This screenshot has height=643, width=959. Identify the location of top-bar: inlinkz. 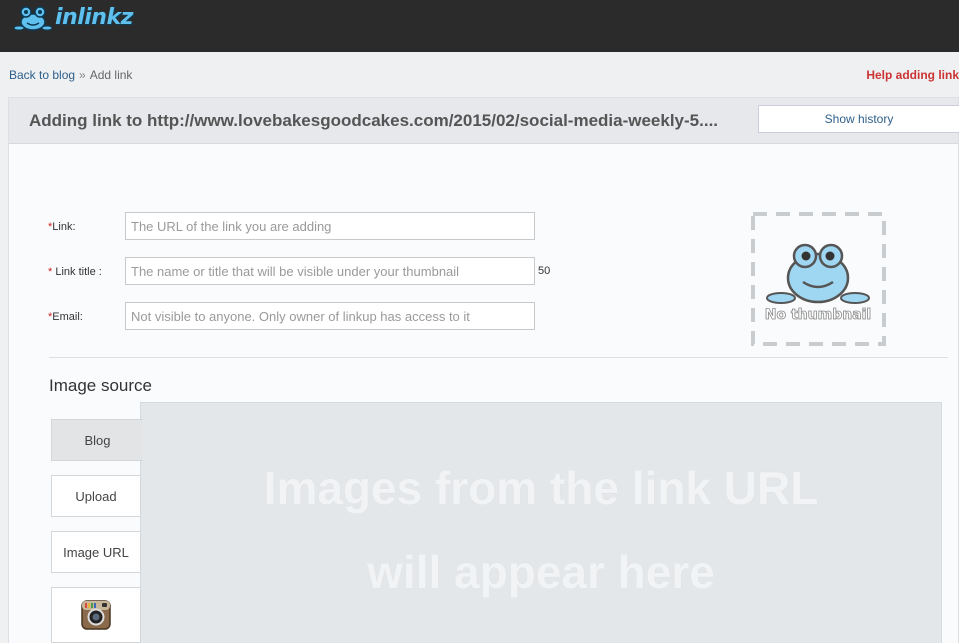
(479, 26).